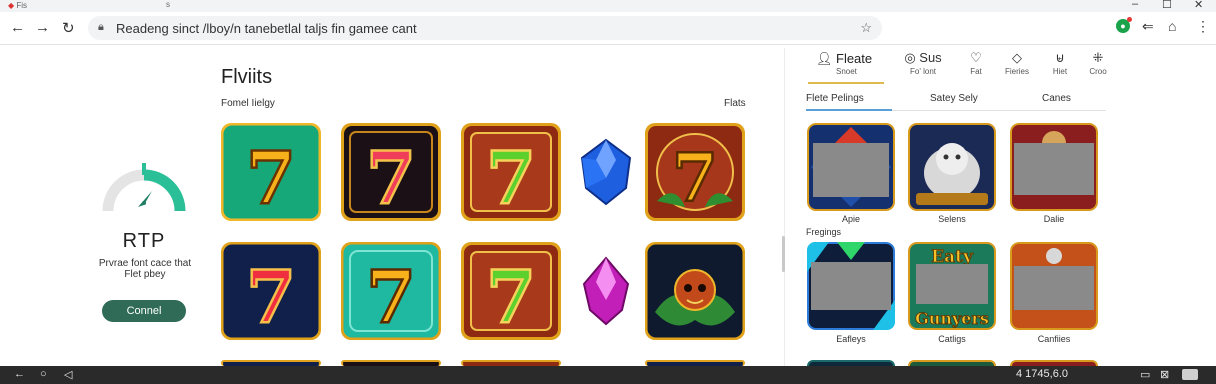  Describe the element at coordinates (1172, 26) in the screenshot. I see `home-icon: ⌂` at that location.